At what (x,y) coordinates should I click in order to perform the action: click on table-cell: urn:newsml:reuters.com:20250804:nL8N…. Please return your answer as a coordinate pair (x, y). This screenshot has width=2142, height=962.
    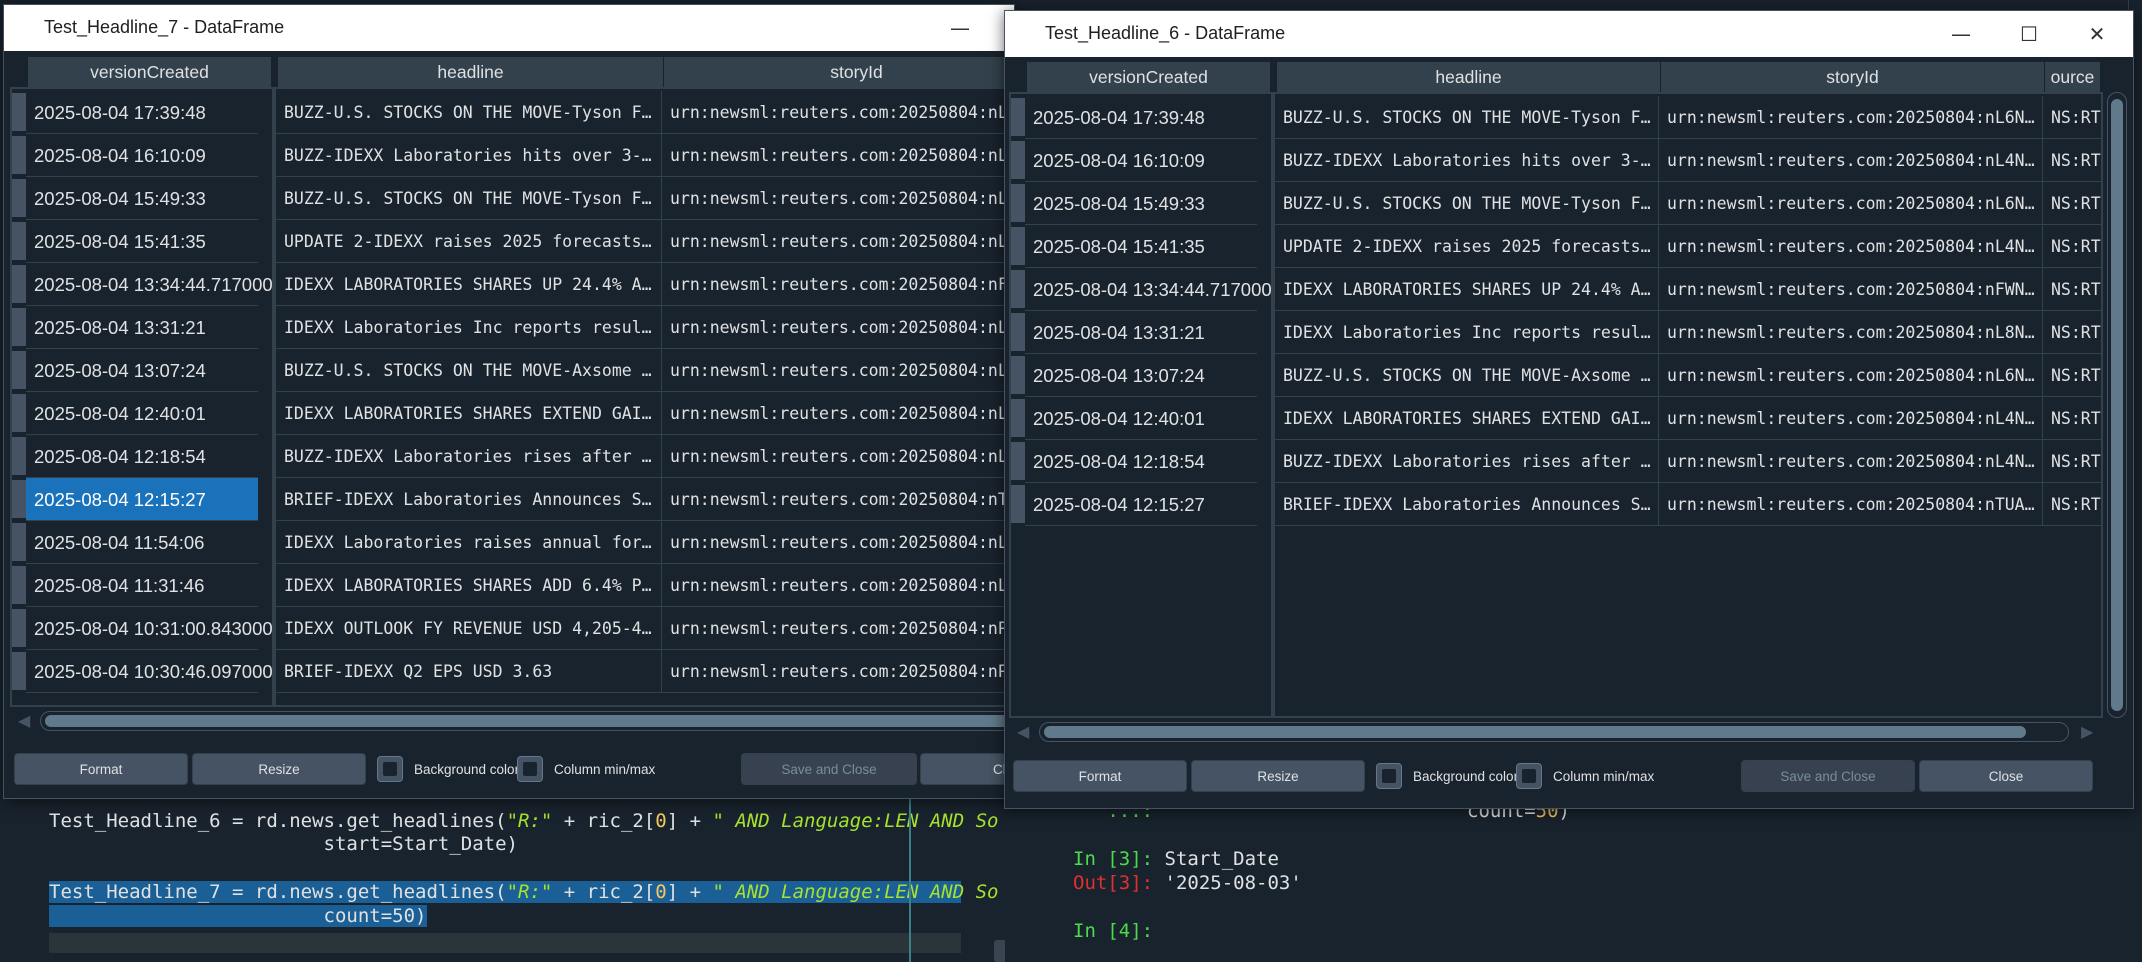
    Looking at the image, I should click on (1851, 332).